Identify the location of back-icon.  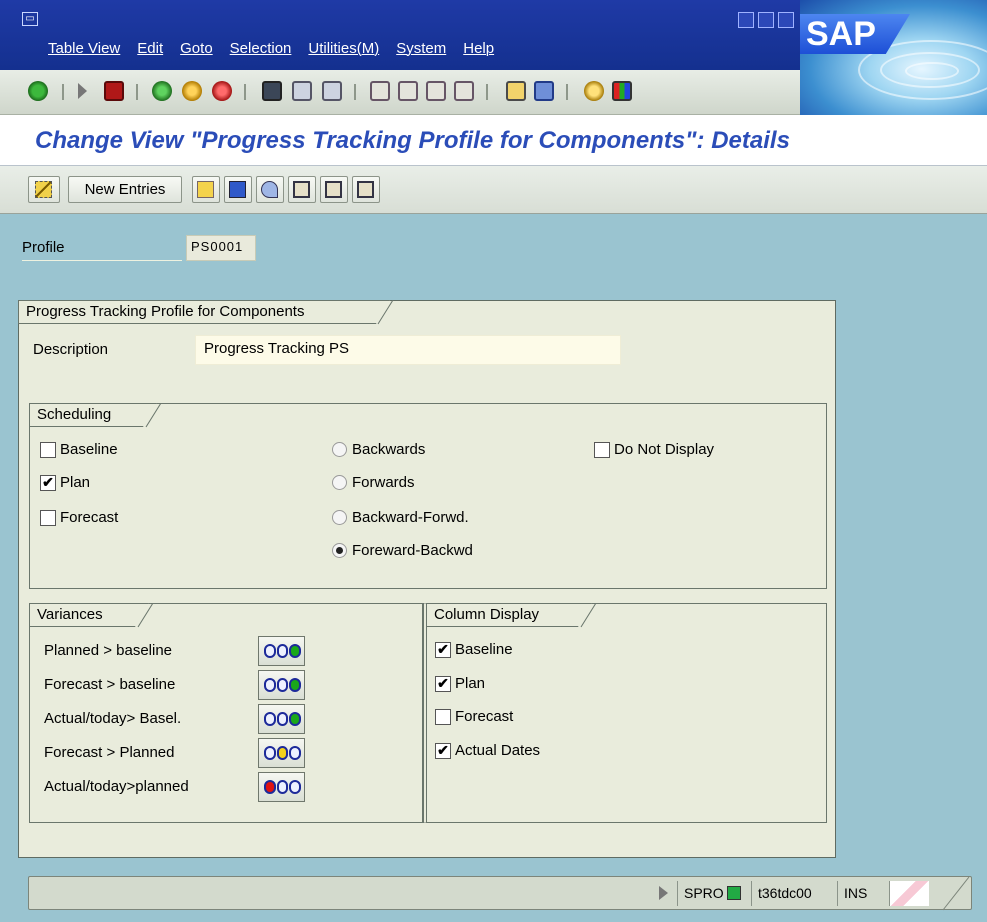
(84, 91).